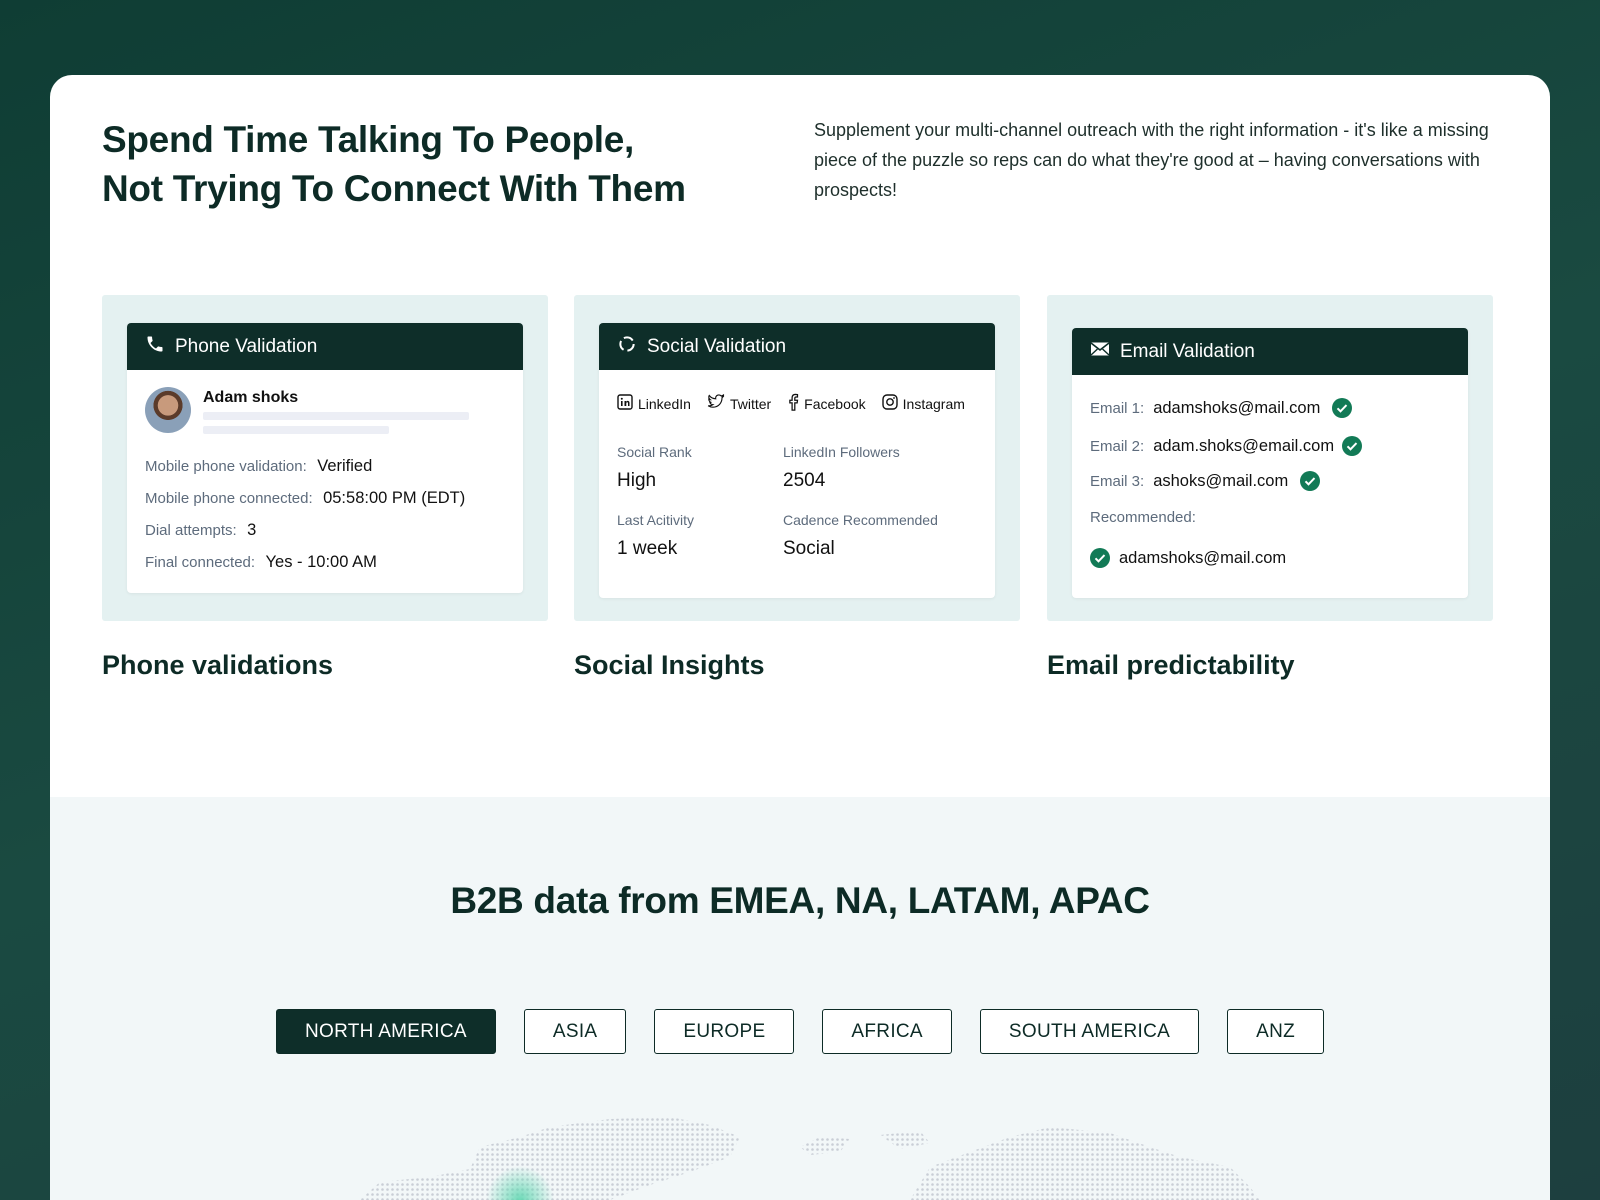  What do you see at coordinates (835, 403) in the screenshot?
I see `network-label: Facebook` at bounding box center [835, 403].